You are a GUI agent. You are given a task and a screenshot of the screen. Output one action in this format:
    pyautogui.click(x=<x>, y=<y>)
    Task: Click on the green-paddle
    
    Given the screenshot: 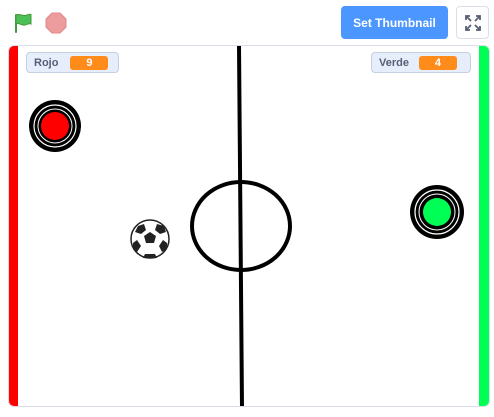 What is the action you would take?
    pyautogui.click(x=437, y=212)
    